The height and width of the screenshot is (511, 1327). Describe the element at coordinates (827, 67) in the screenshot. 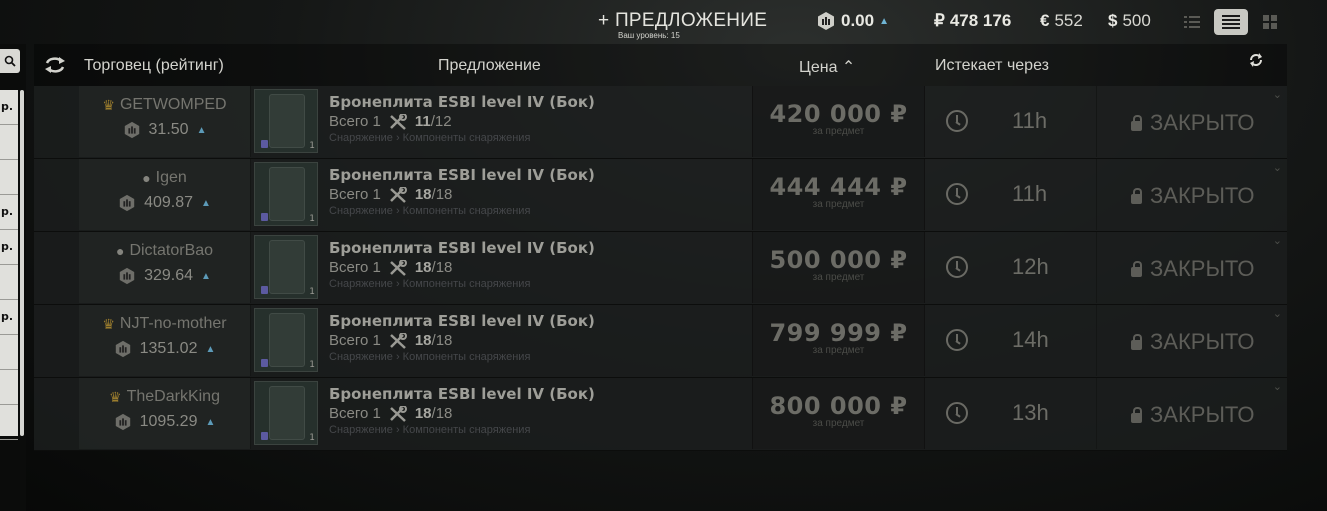

I see `header-price: Цена ⌃` at that location.